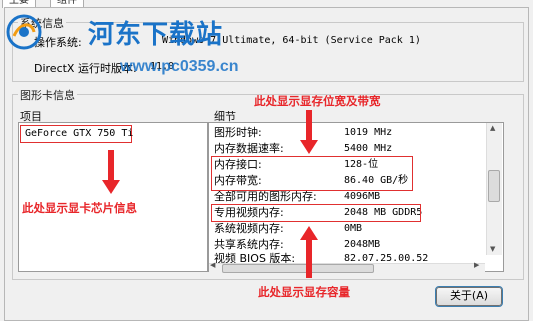 This screenshot has height=321, width=533. Describe the element at coordinates (309, 132) in the screenshot. I see `arrow-to-bandwidth` at that location.